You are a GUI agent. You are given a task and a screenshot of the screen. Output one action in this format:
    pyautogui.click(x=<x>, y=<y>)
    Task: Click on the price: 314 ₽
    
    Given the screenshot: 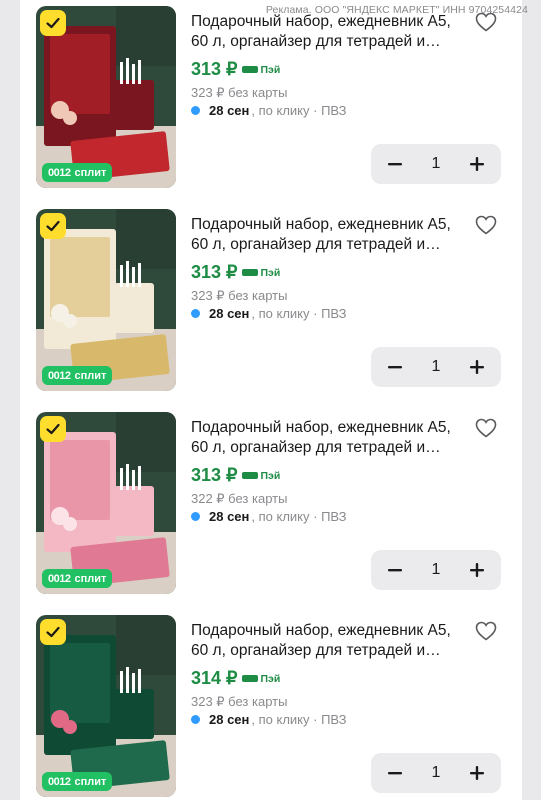 What is the action you would take?
    pyautogui.click(x=214, y=678)
    